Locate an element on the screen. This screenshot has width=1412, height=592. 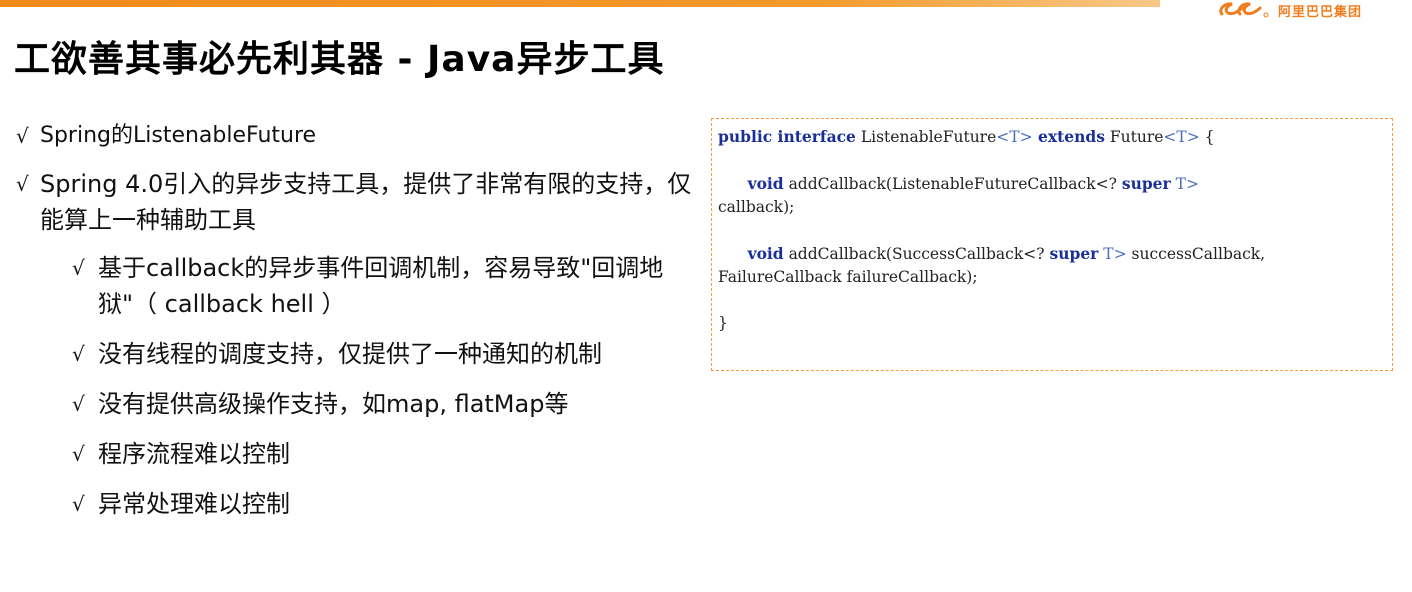
sub-bullet-item: √ 异常处理难以控制 is located at coordinates (384, 504).